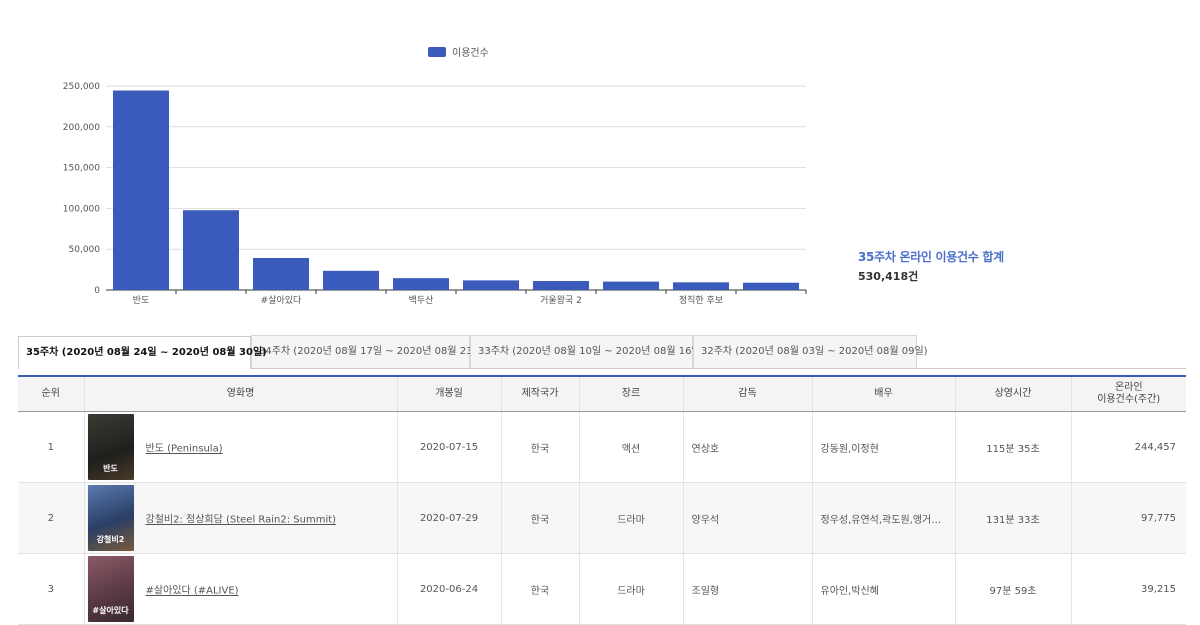 The height and width of the screenshot is (625, 1200). I want to click on poster-text: #살아있다, so click(110, 610).